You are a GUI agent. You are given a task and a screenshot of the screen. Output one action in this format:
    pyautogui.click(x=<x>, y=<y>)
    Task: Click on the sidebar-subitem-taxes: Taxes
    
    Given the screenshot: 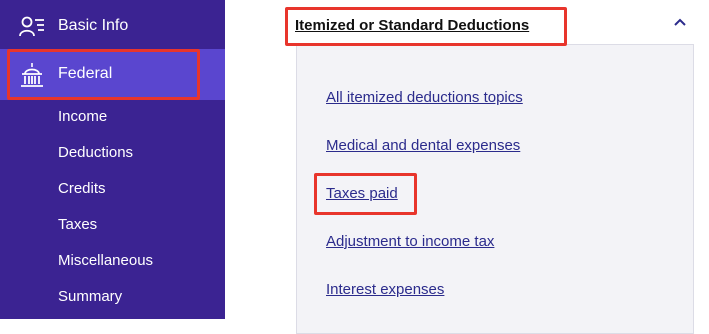 What is the action you would take?
    pyautogui.click(x=77, y=224)
    